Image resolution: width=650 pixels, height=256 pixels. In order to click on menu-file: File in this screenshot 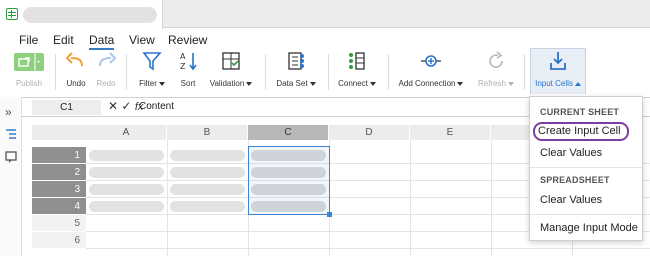, I will do `click(28, 40)`.